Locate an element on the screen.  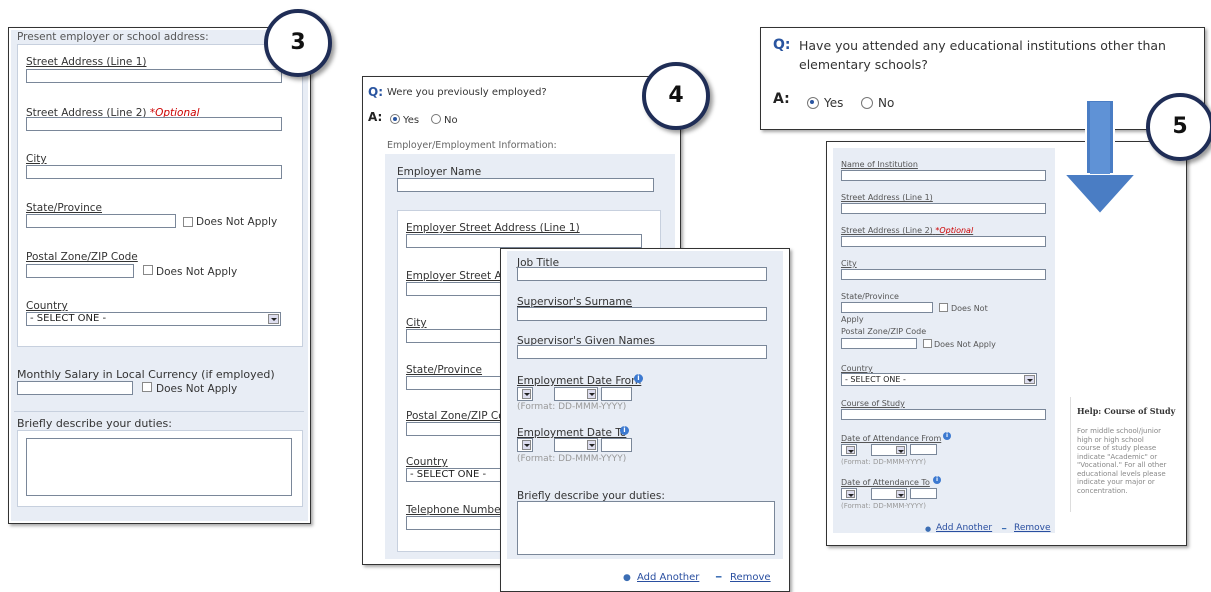
institution-input is located at coordinates (943, 175).